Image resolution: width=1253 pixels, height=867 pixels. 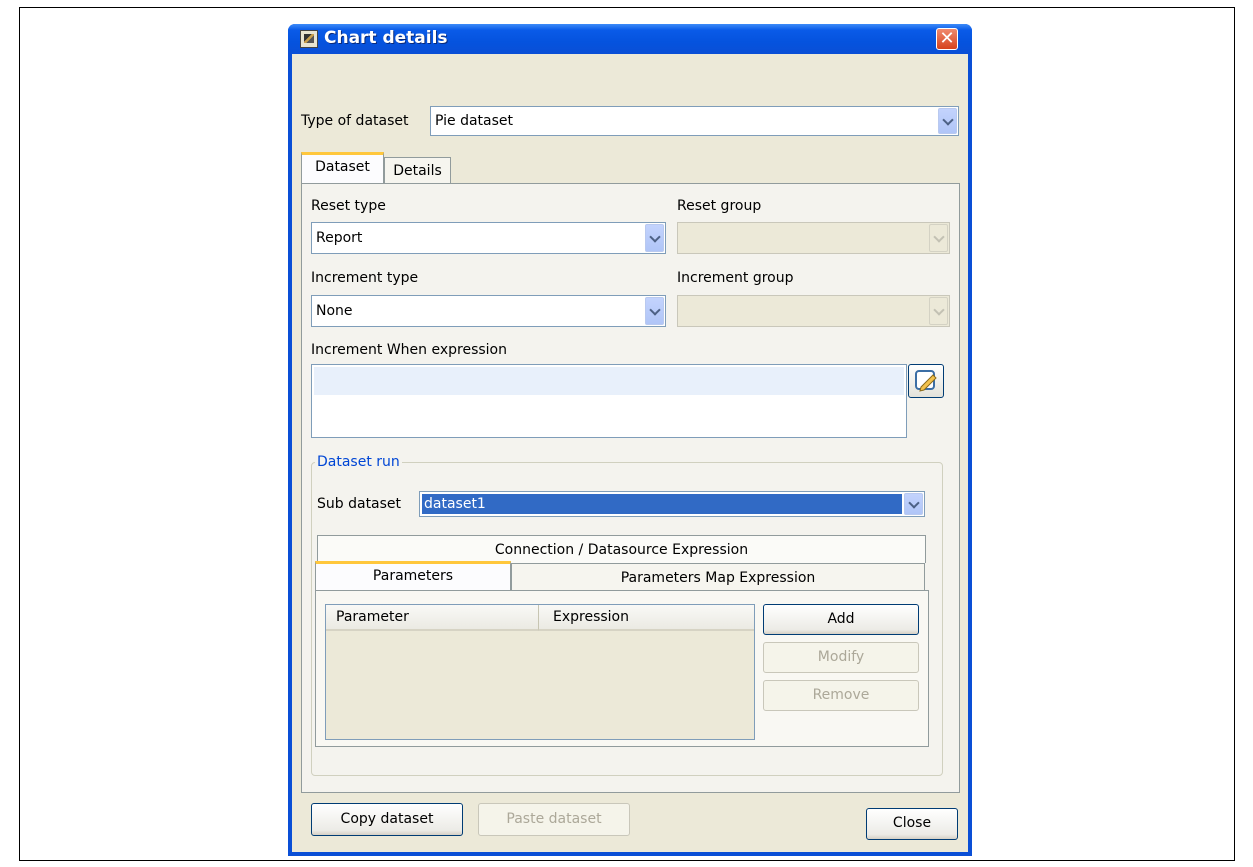 What do you see at coordinates (662, 504) in the screenshot?
I see `selection-highlight` at bounding box center [662, 504].